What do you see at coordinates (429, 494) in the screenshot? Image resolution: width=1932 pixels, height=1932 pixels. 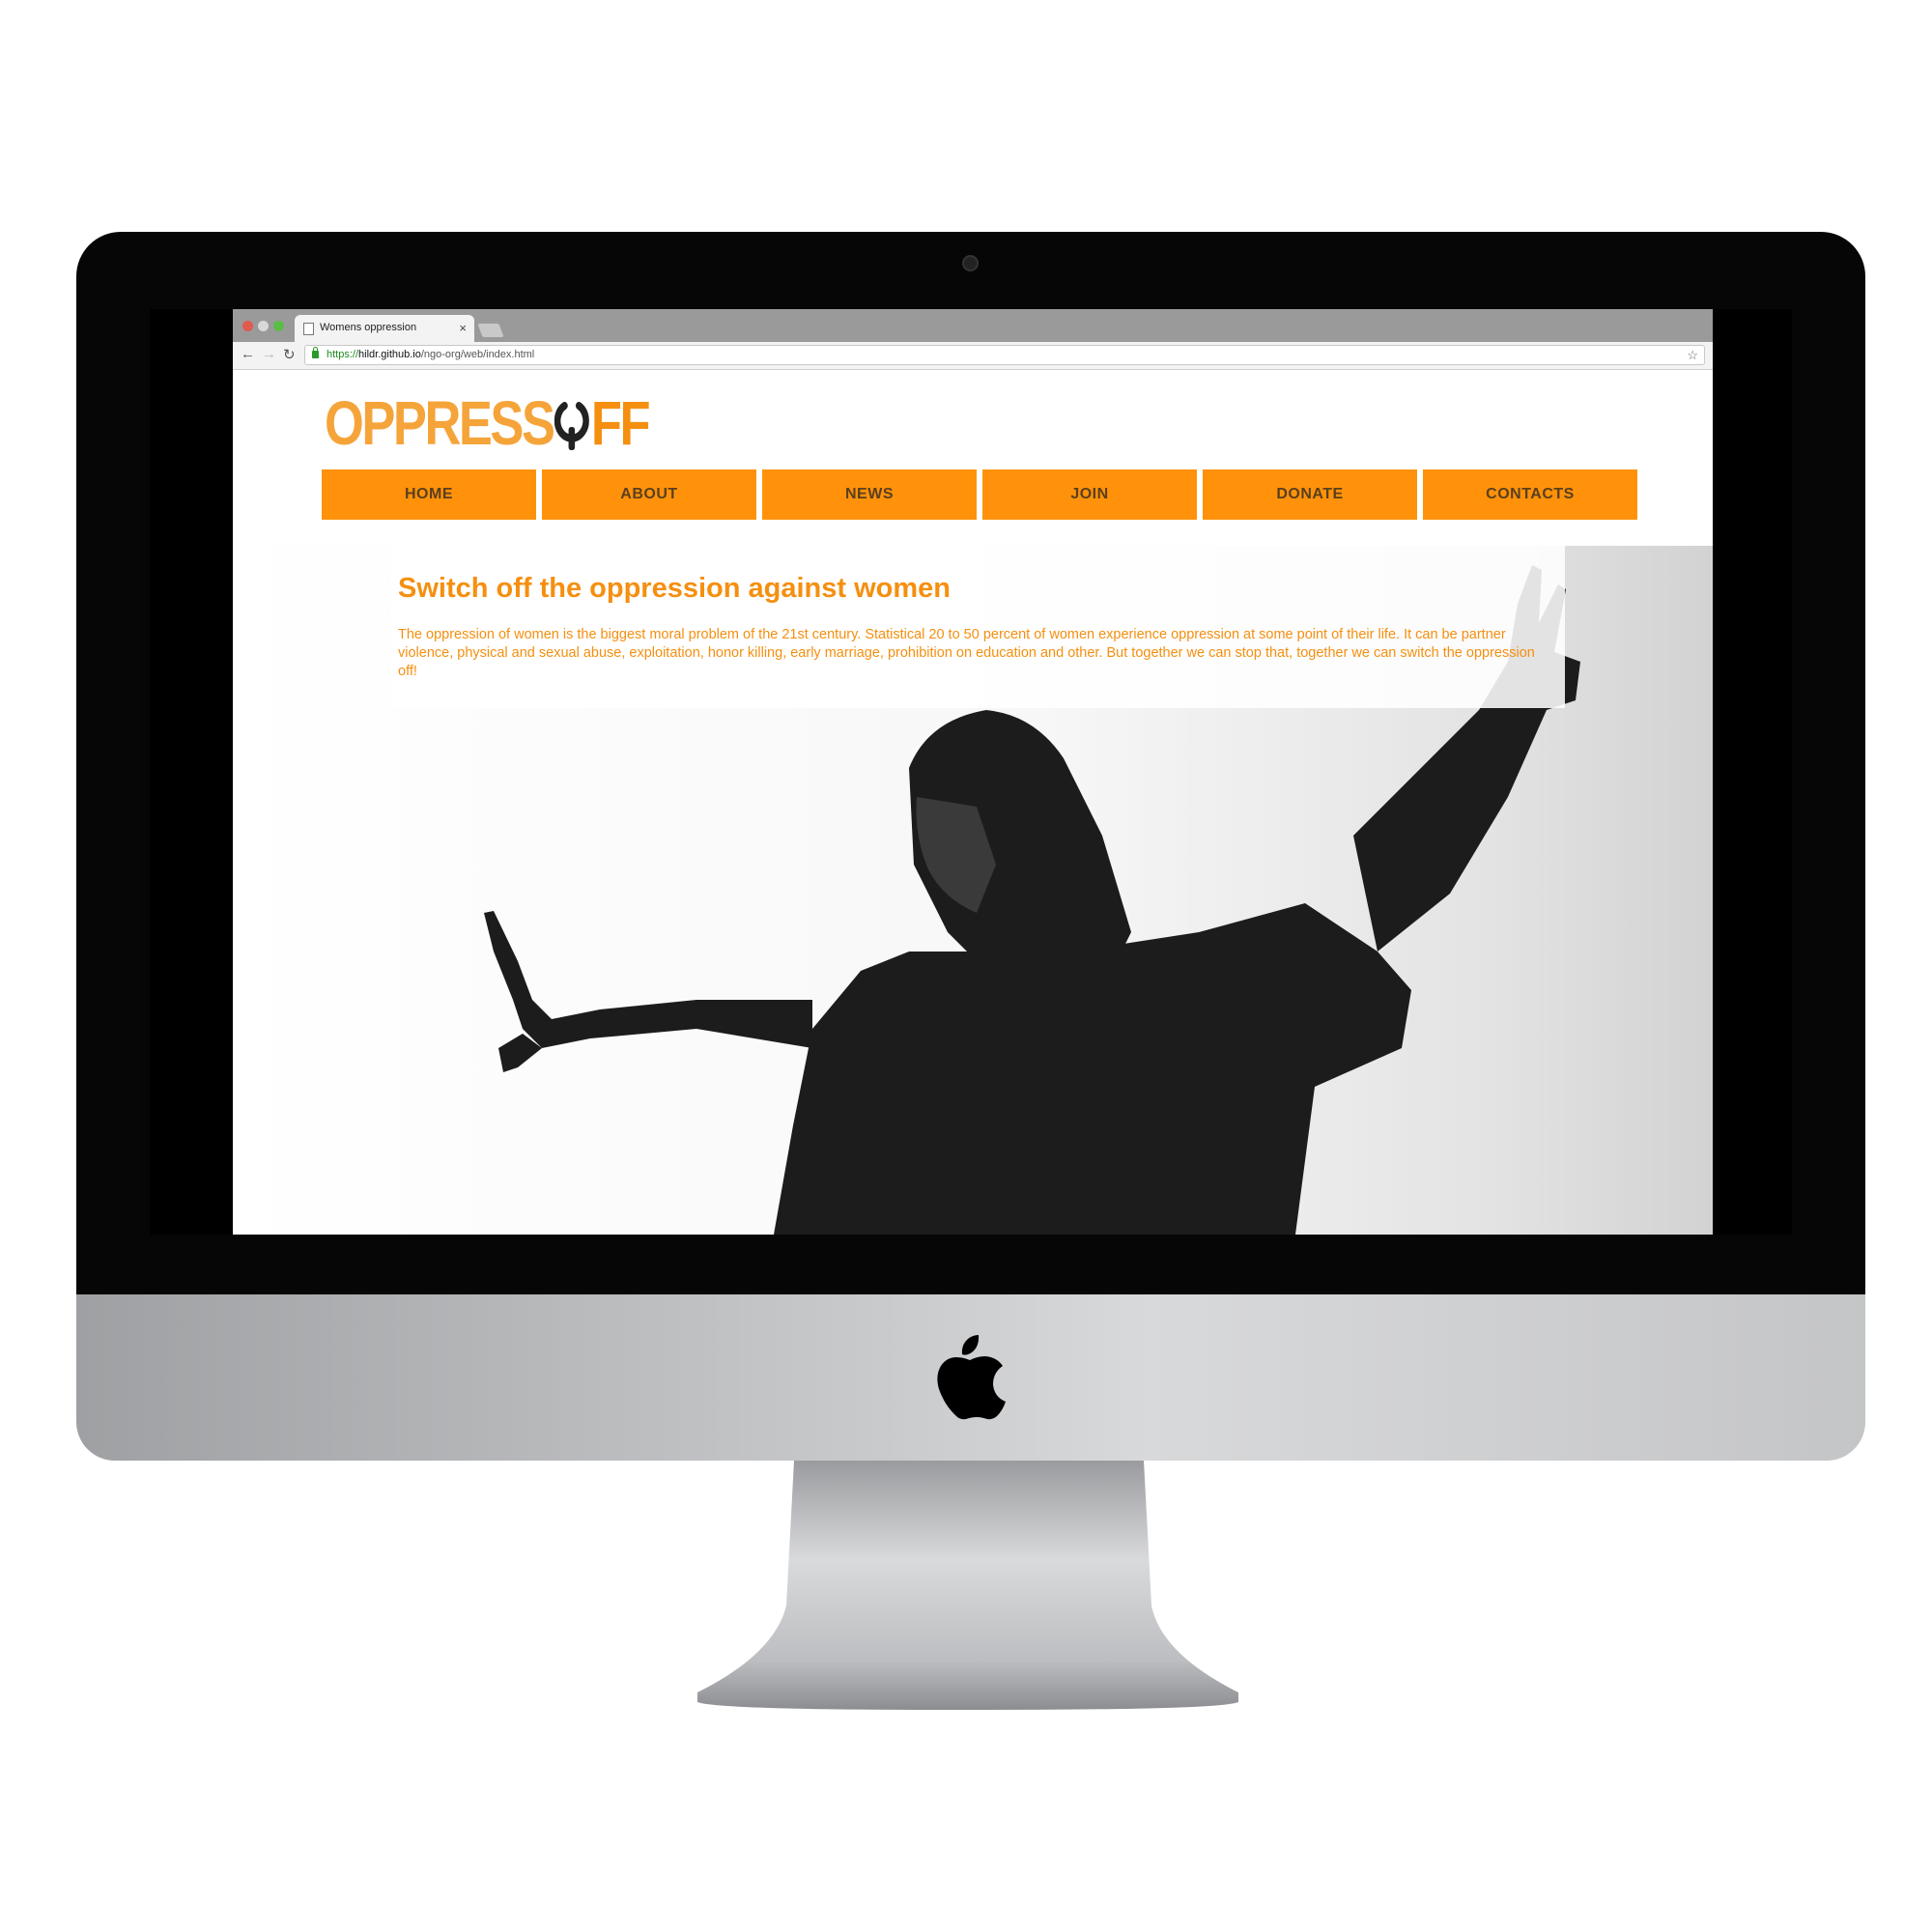 I see `menu-item-home: HOME` at bounding box center [429, 494].